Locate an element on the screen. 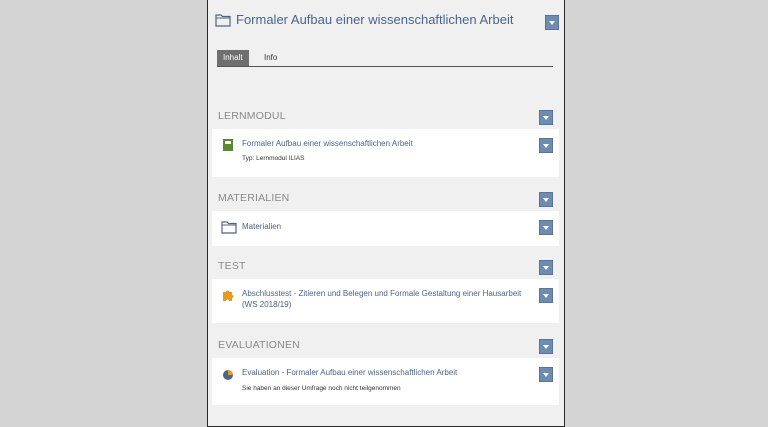  evaluation-actions-dropdown is located at coordinates (546, 374).